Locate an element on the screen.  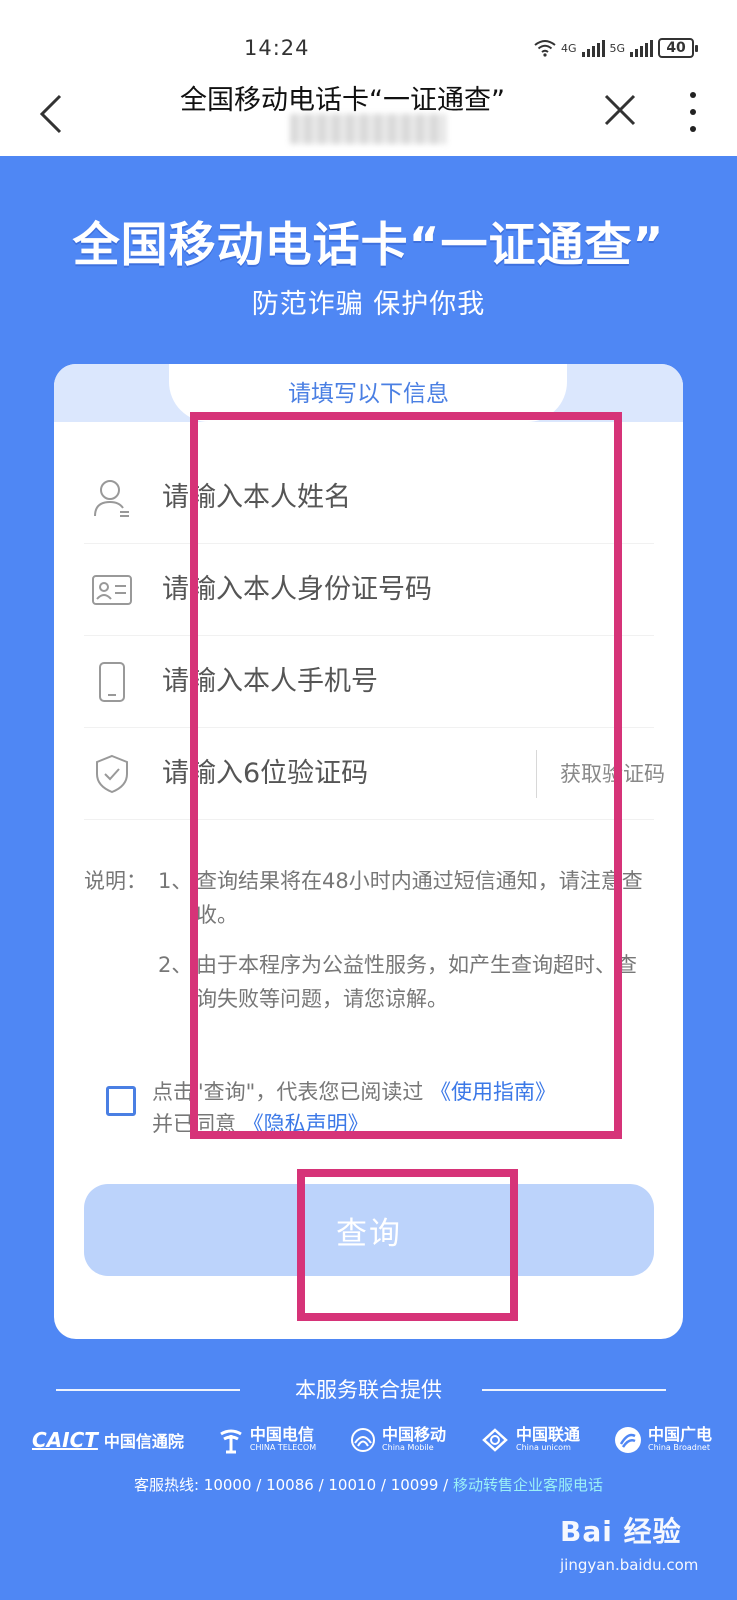
phone-icon is located at coordinates (112, 681).